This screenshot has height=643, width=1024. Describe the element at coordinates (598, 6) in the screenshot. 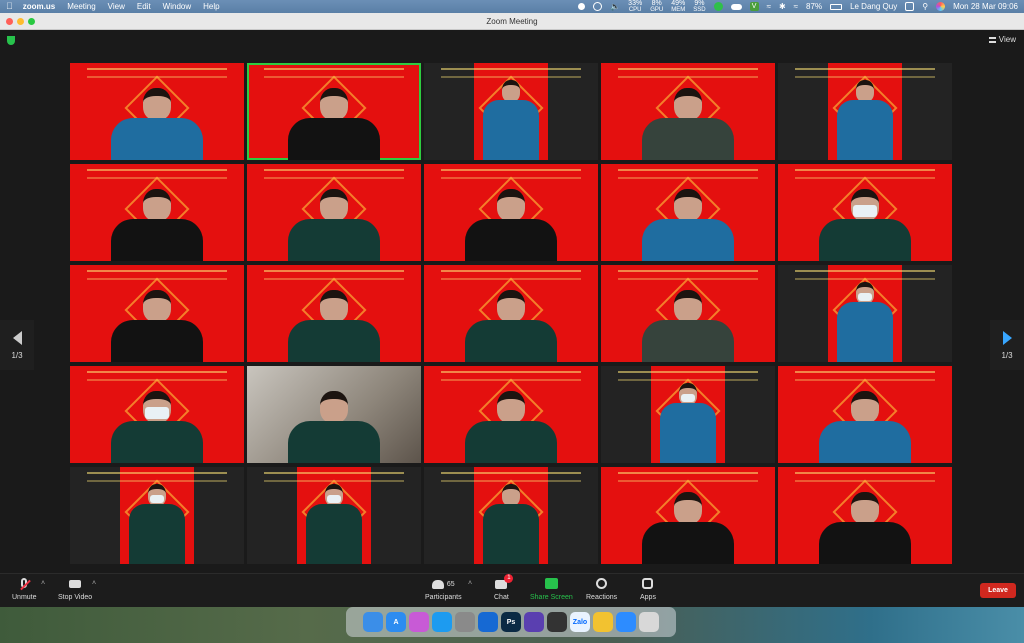

I see `screen-record-icon` at that location.